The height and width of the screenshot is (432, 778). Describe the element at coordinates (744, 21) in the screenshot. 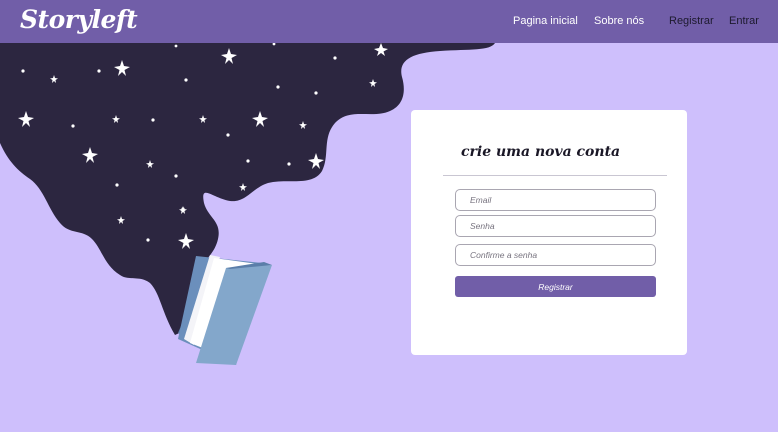

I see `nav-link-login: Entrar` at that location.